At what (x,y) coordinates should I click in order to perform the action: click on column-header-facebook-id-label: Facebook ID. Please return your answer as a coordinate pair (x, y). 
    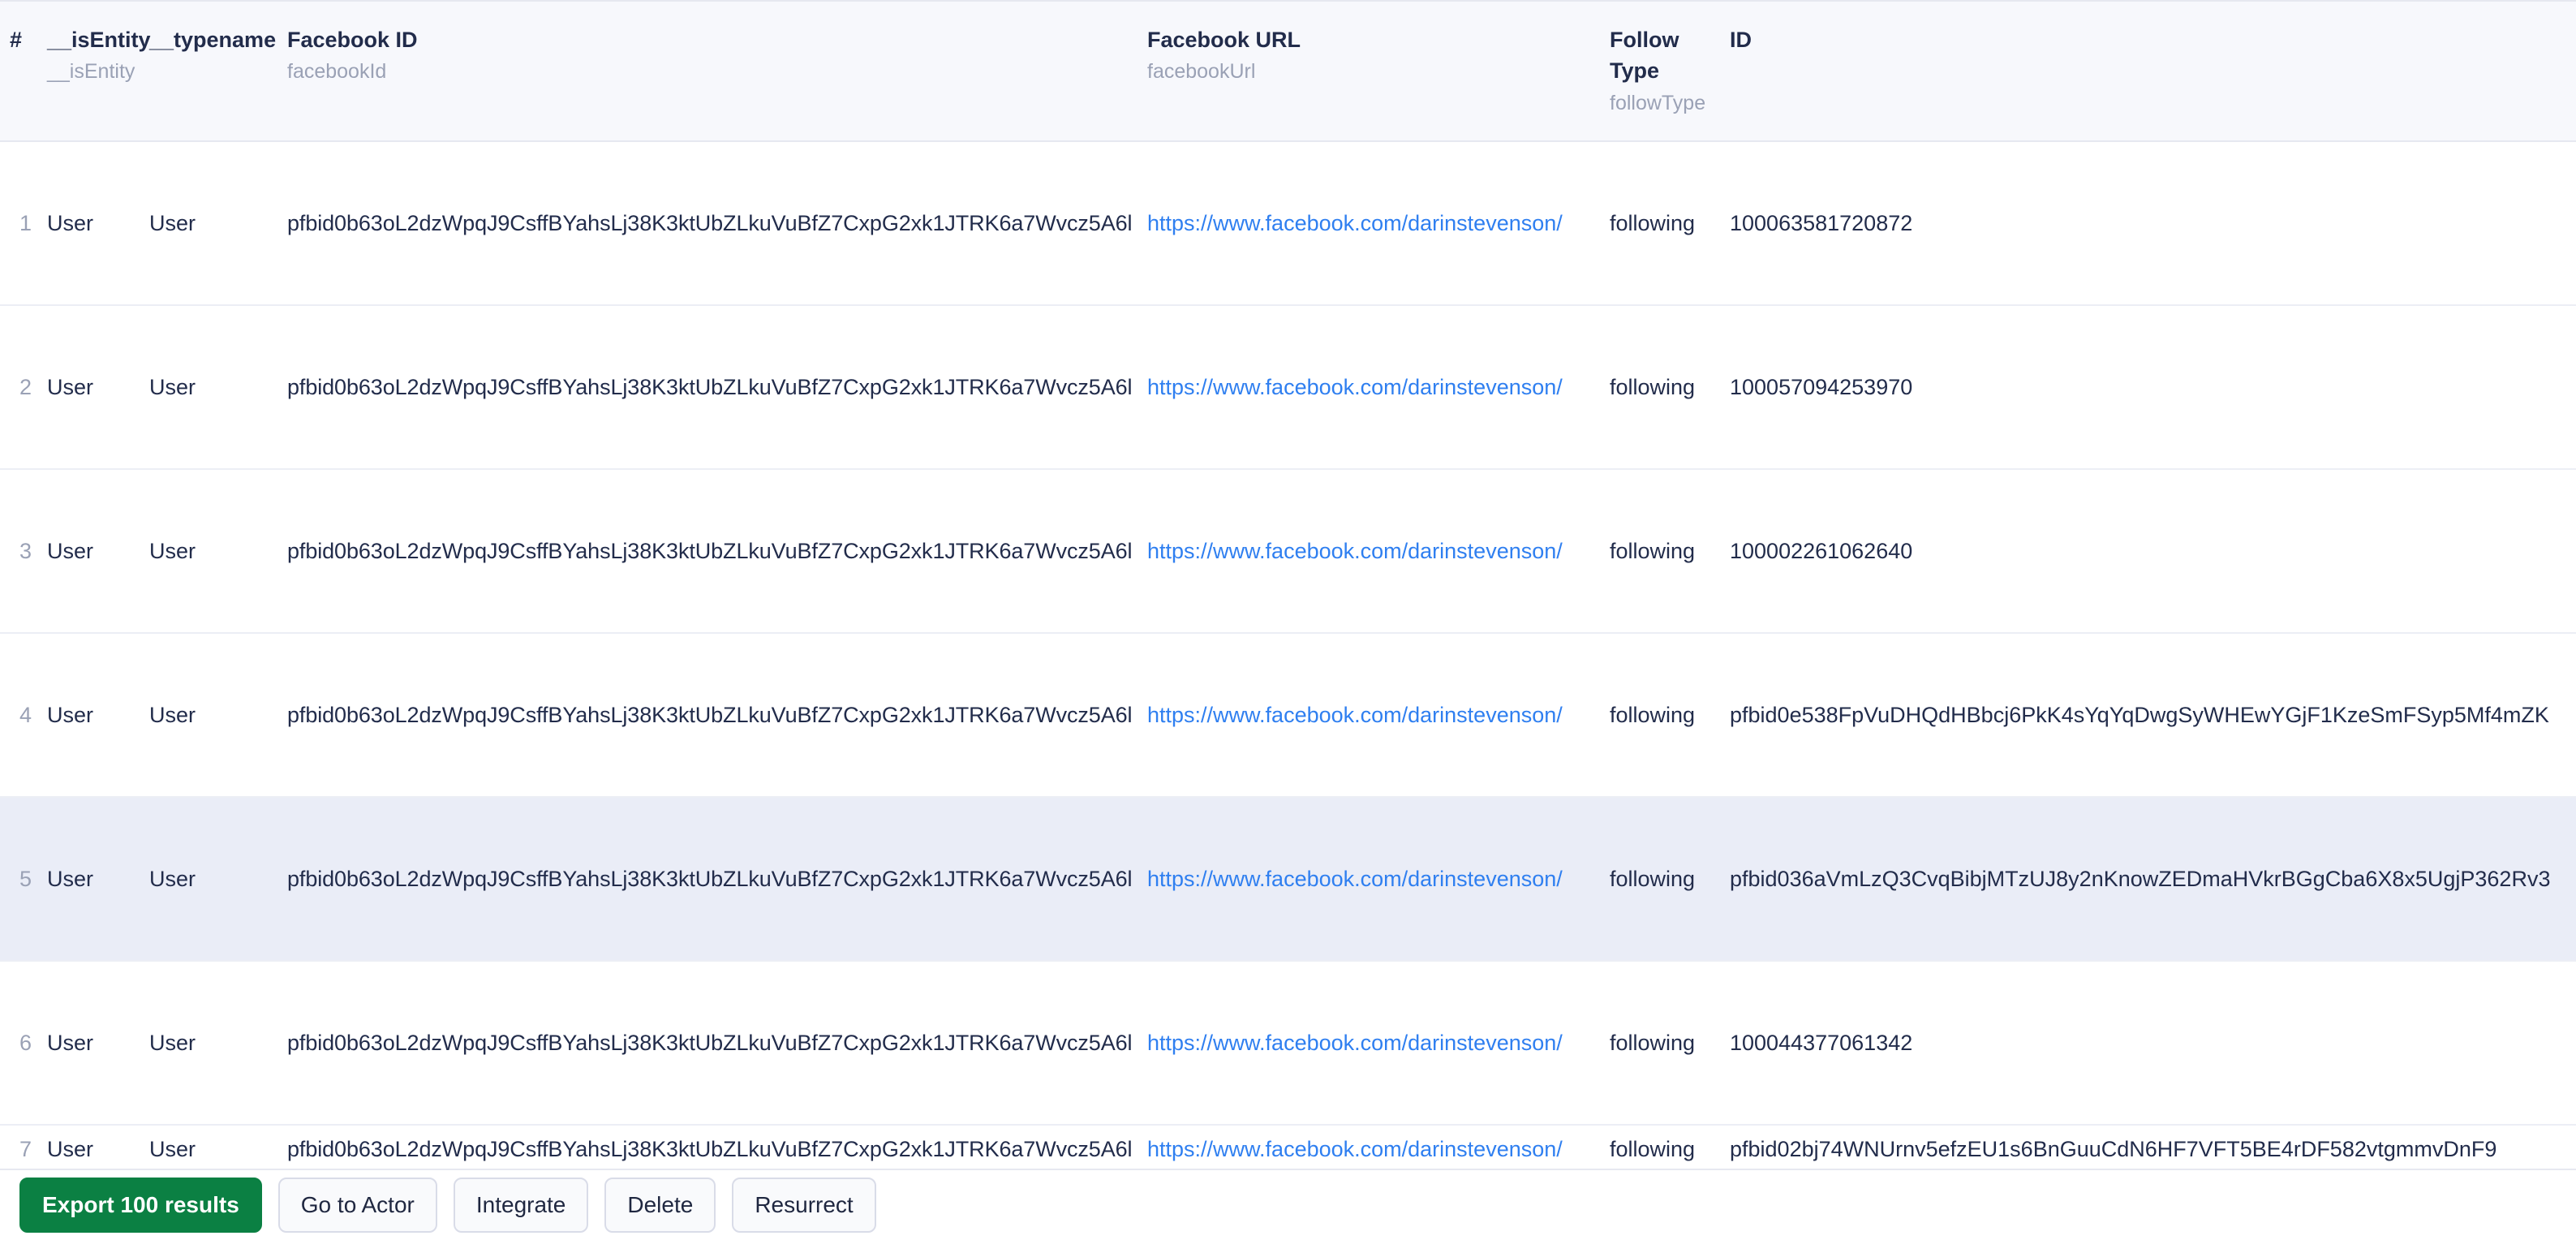
    Looking at the image, I should click on (352, 40).